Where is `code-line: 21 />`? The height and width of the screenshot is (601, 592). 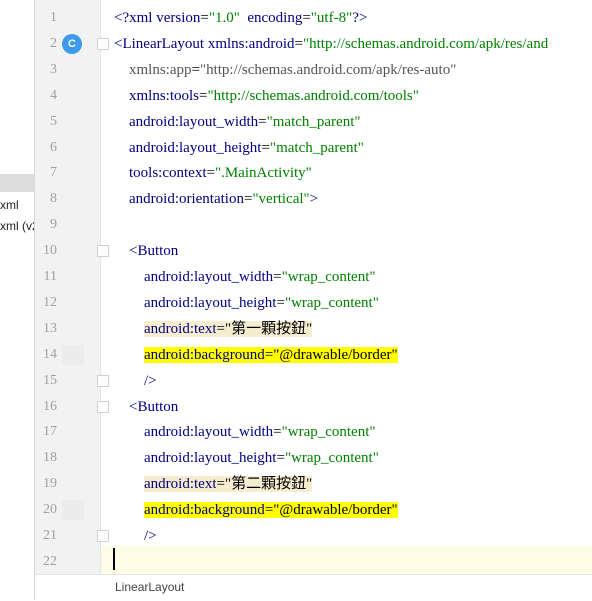
code-line: 21 /> is located at coordinates (313, 536).